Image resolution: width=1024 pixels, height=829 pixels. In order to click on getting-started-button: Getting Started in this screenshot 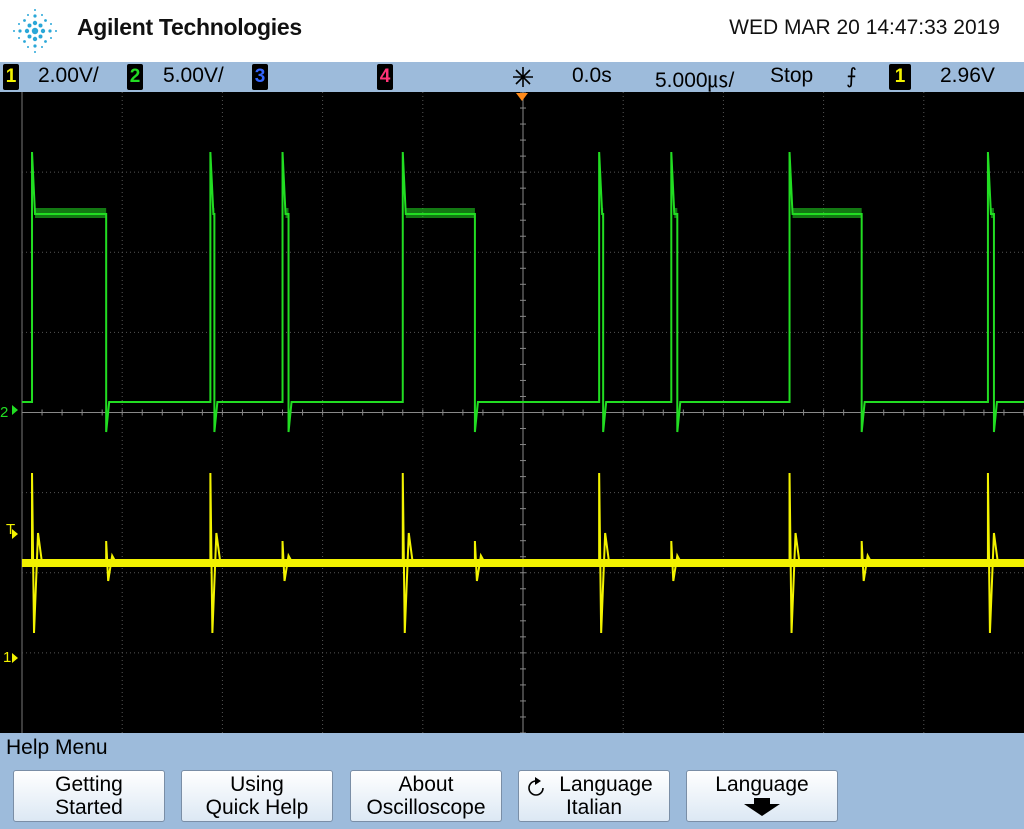, I will do `click(89, 796)`.